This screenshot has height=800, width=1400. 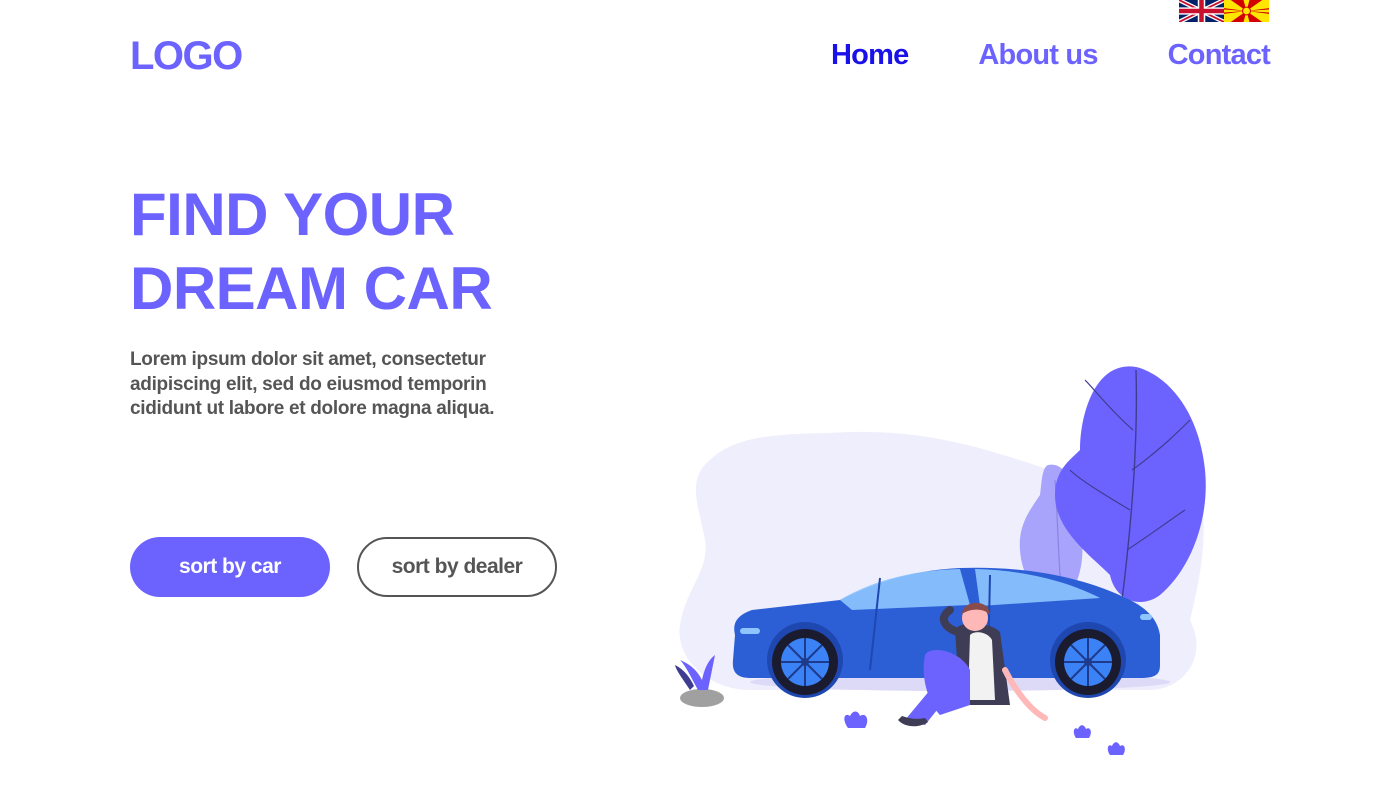 I want to click on sort-by-dealer-button: sort by dealer, so click(x=457, y=567).